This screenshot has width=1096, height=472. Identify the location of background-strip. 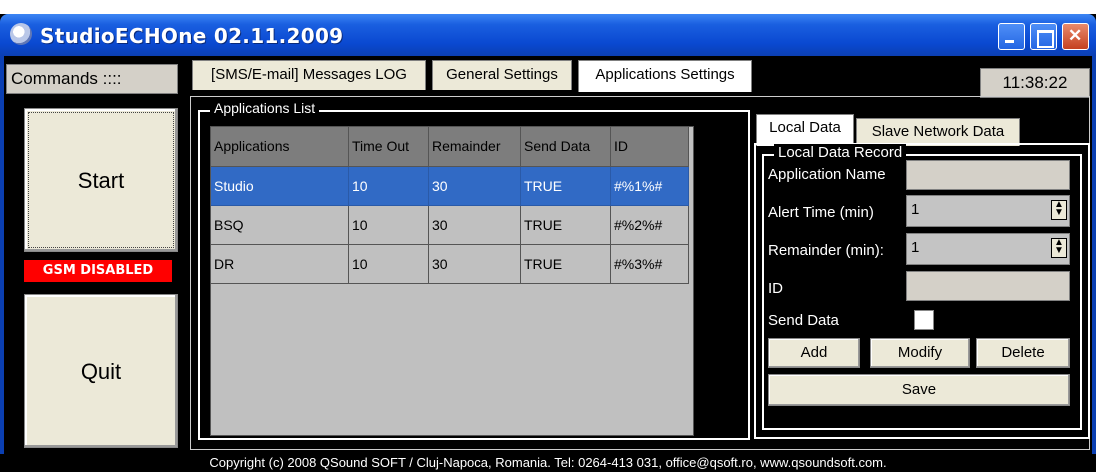
(548, 7).